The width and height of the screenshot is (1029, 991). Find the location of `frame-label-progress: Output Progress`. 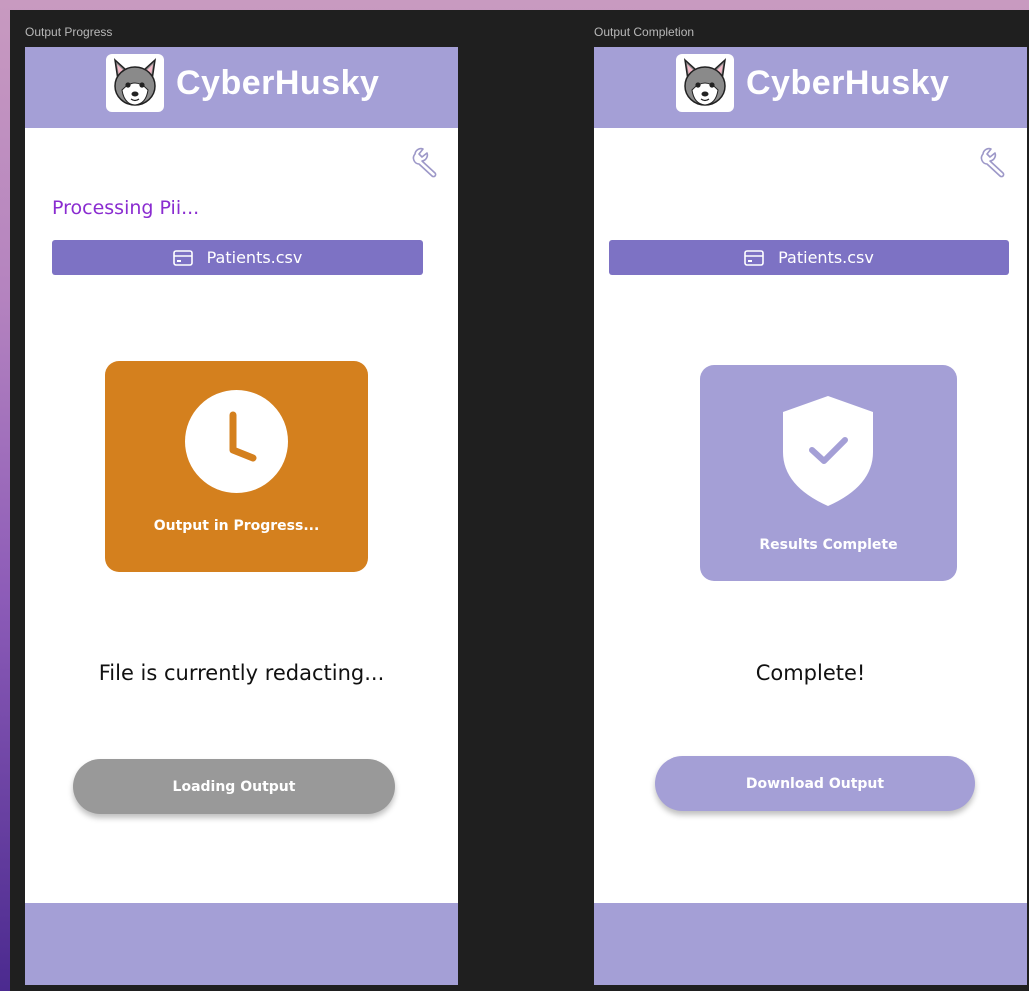

frame-label-progress: Output Progress is located at coordinates (69, 32).